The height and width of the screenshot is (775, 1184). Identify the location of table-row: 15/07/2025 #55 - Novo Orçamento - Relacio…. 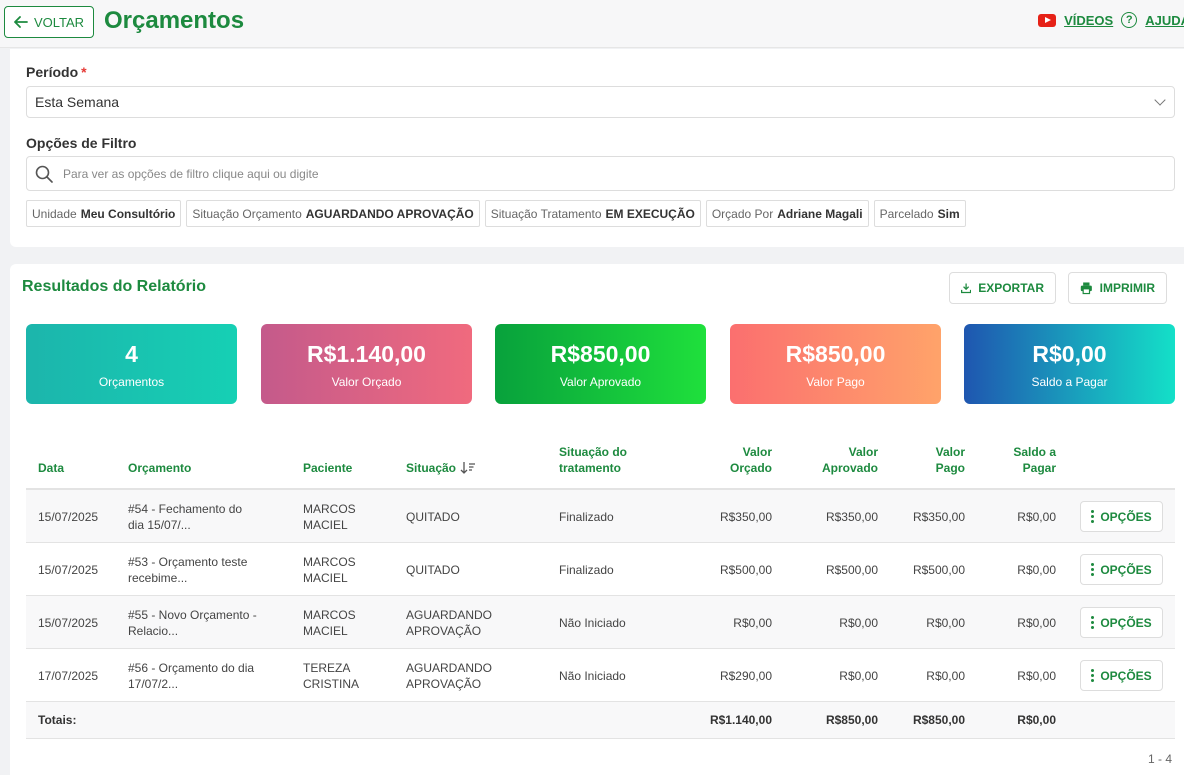
(600, 622).